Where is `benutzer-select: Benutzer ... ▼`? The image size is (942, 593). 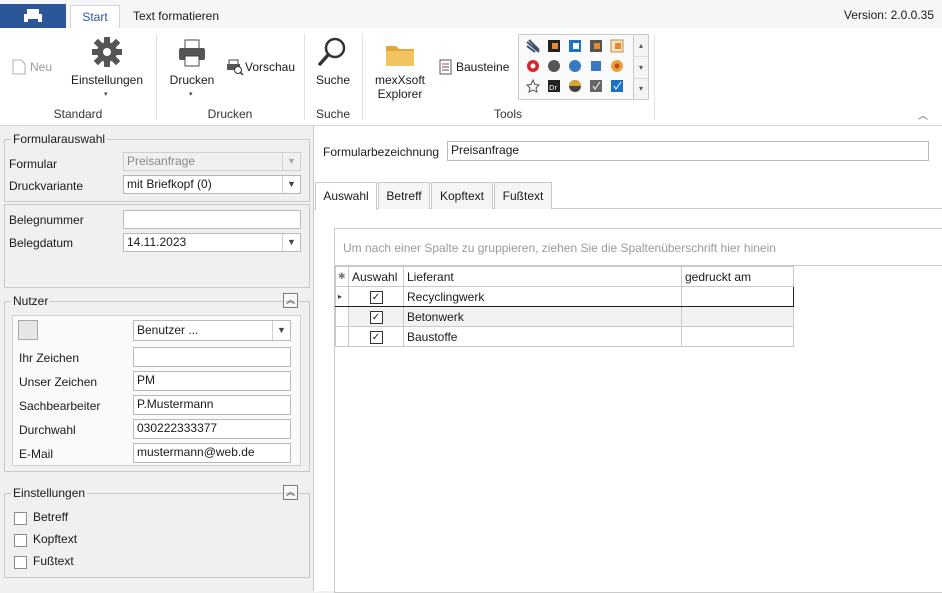 benutzer-select: Benutzer ... ▼ is located at coordinates (212, 330).